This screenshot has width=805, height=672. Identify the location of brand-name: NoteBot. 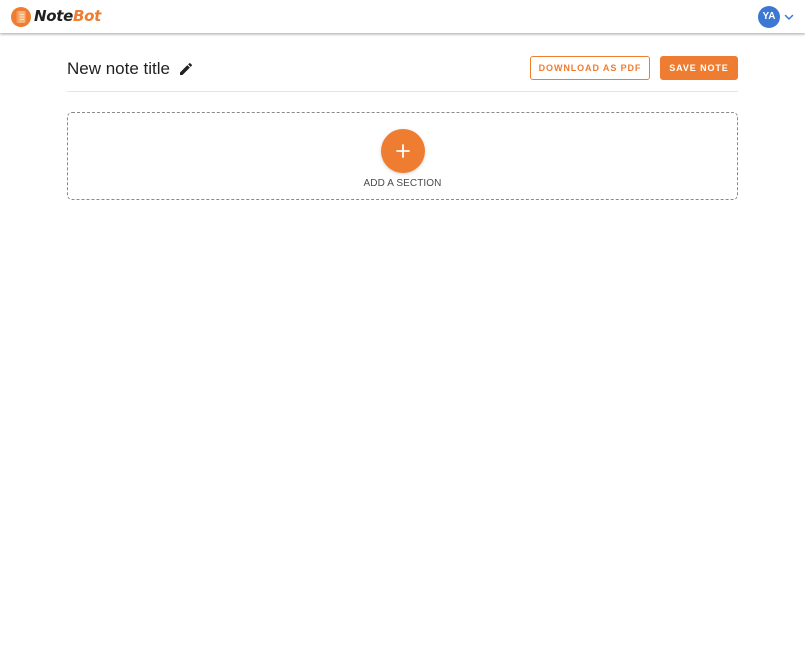
(67, 16).